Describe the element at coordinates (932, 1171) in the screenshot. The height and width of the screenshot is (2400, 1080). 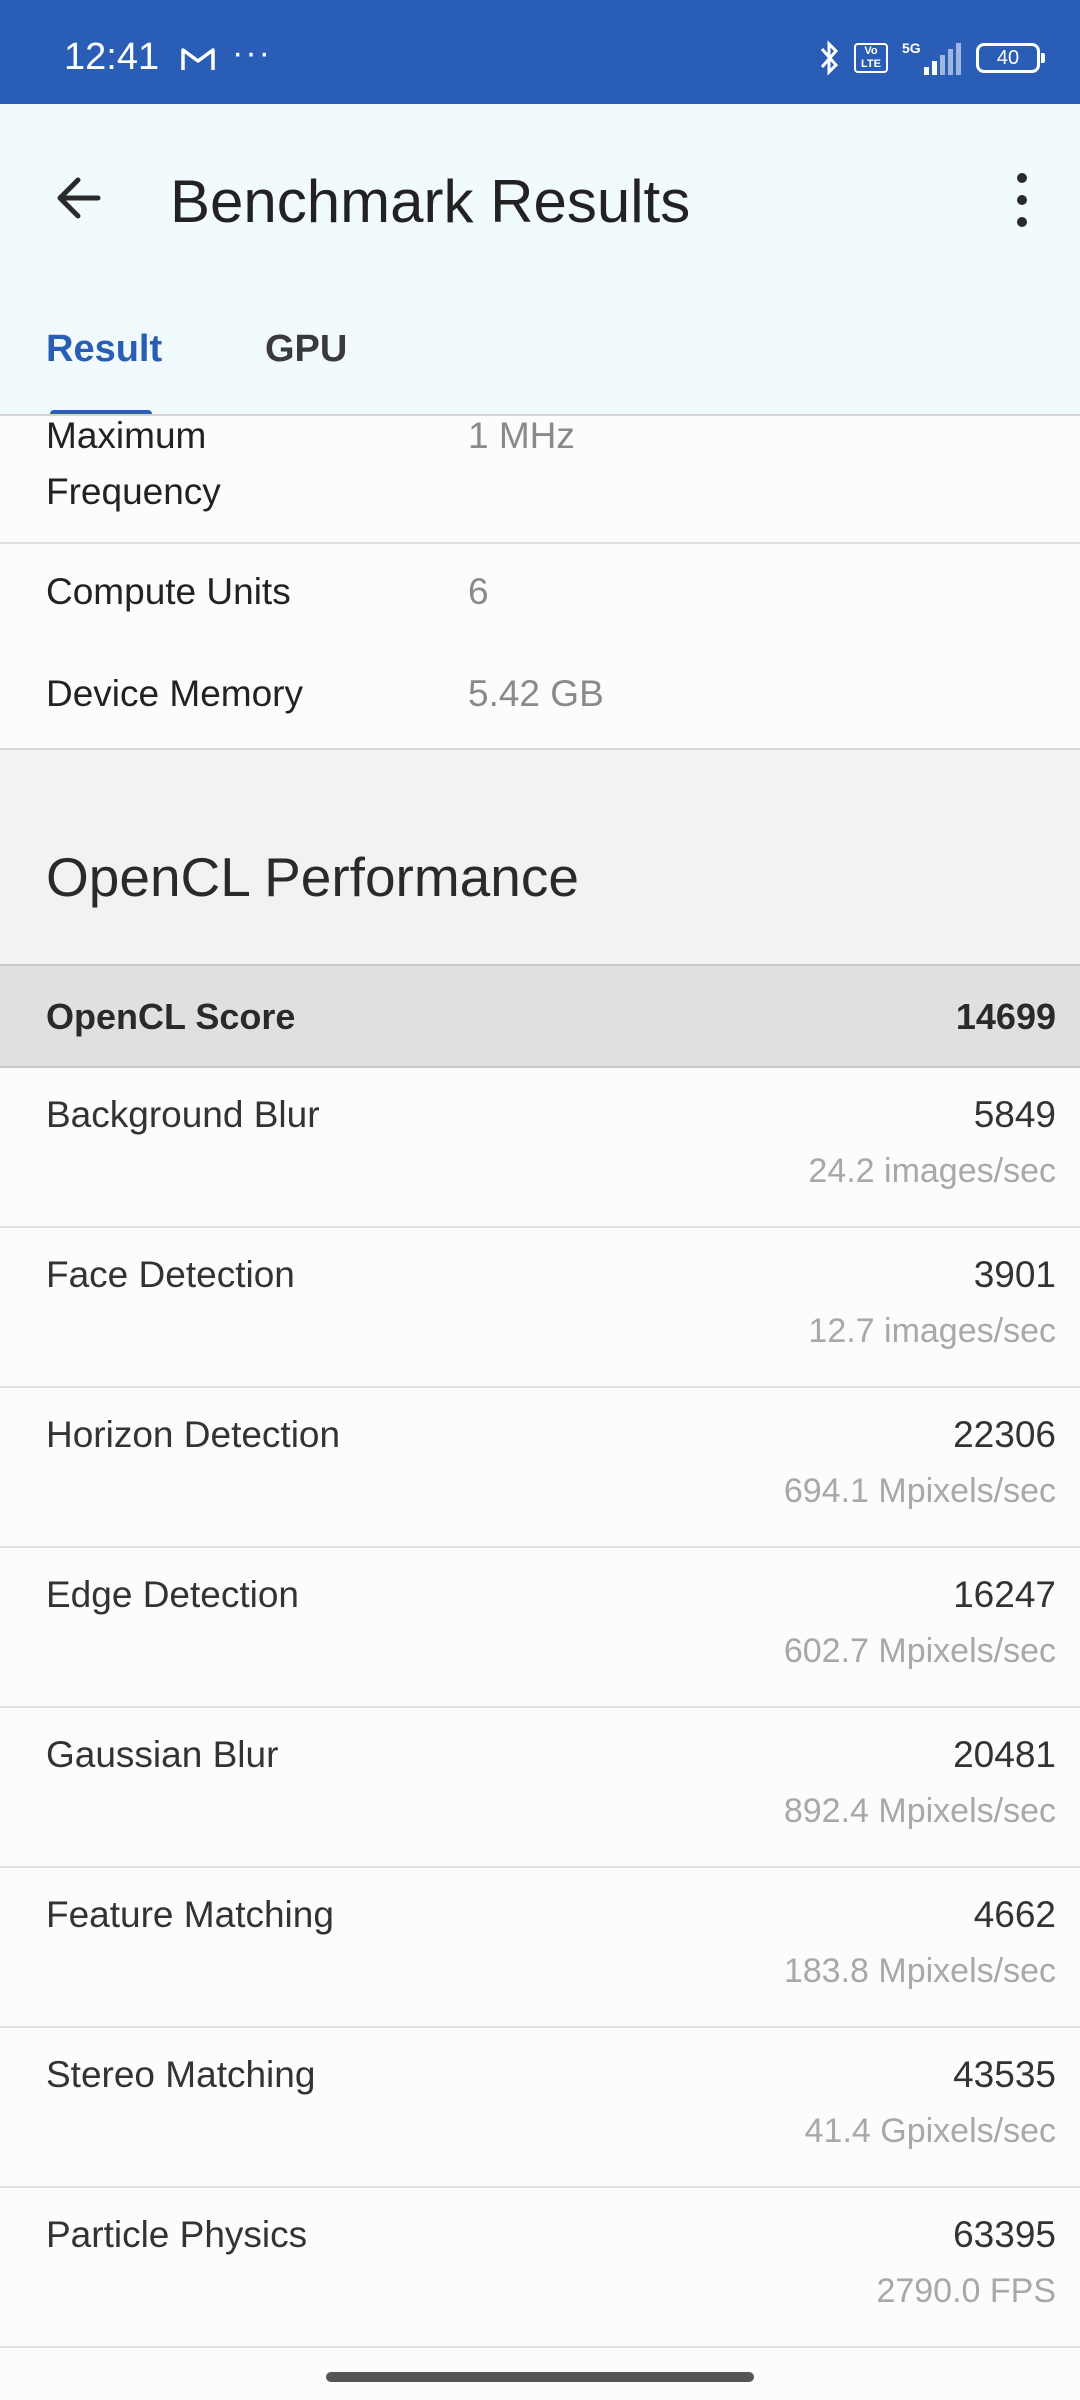
I see `result-rate: 24.2 images/sec` at that location.